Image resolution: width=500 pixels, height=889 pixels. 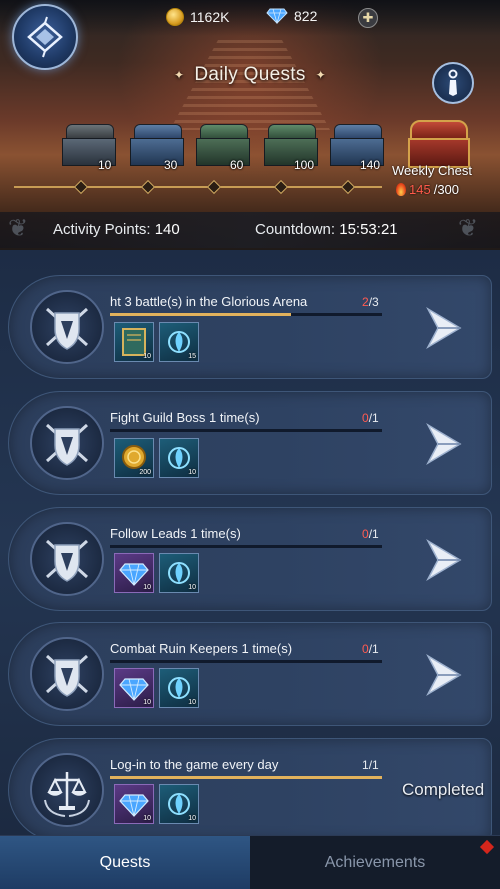 I want to click on quest-title: Combat Ruin Keepers 1 time(s), so click(x=201, y=648).